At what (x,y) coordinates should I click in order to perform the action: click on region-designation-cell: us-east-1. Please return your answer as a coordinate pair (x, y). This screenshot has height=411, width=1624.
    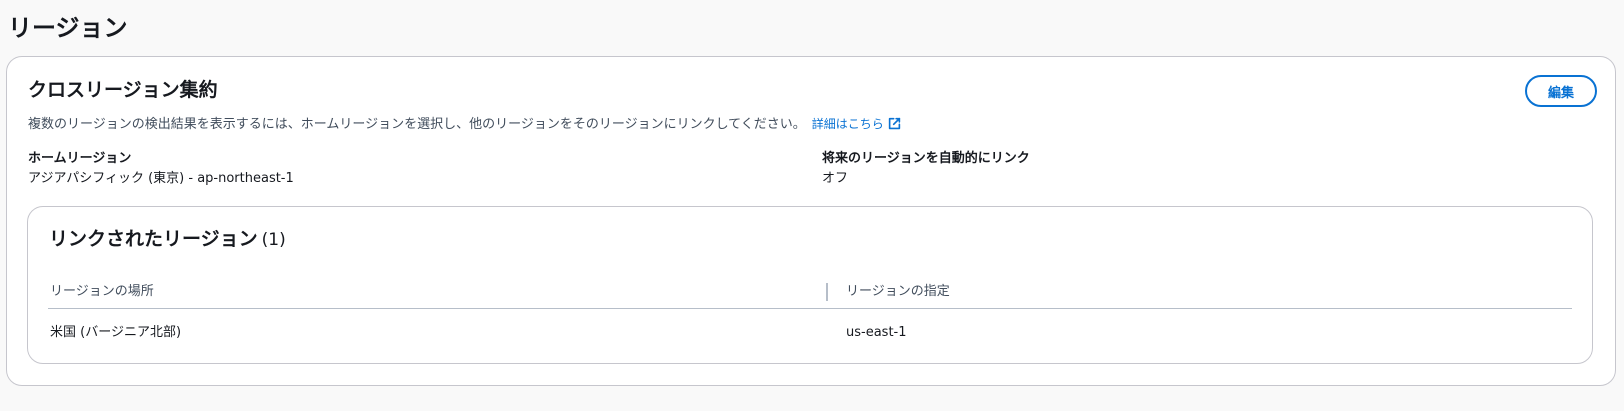
    Looking at the image, I should click on (876, 332).